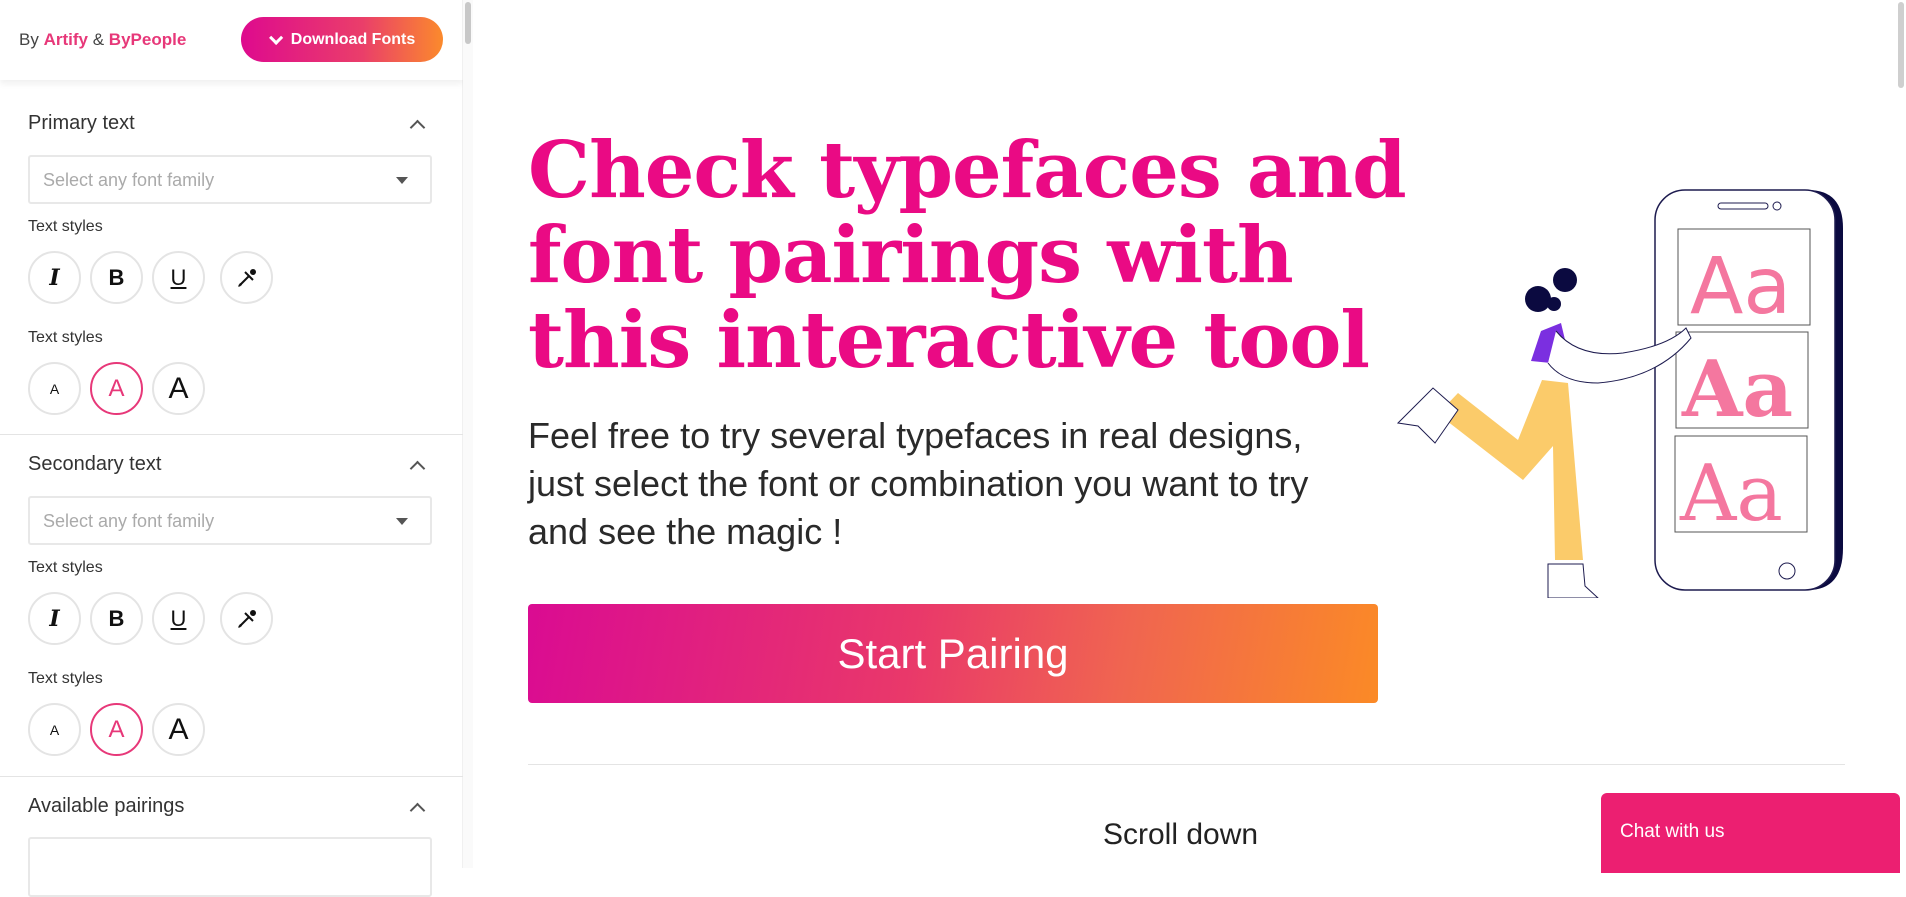  What do you see at coordinates (417, 468) in the screenshot?
I see `secondary-collapse-chevron-up-icon` at bounding box center [417, 468].